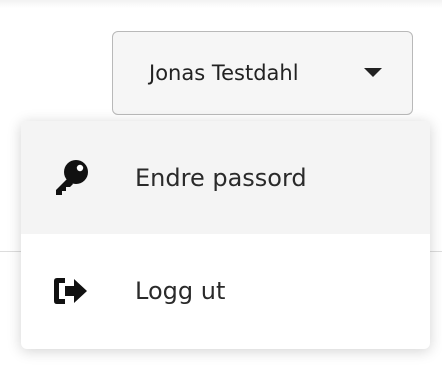  What do you see at coordinates (224, 73) in the screenshot?
I see `username-label: Jonas Testdahl` at bounding box center [224, 73].